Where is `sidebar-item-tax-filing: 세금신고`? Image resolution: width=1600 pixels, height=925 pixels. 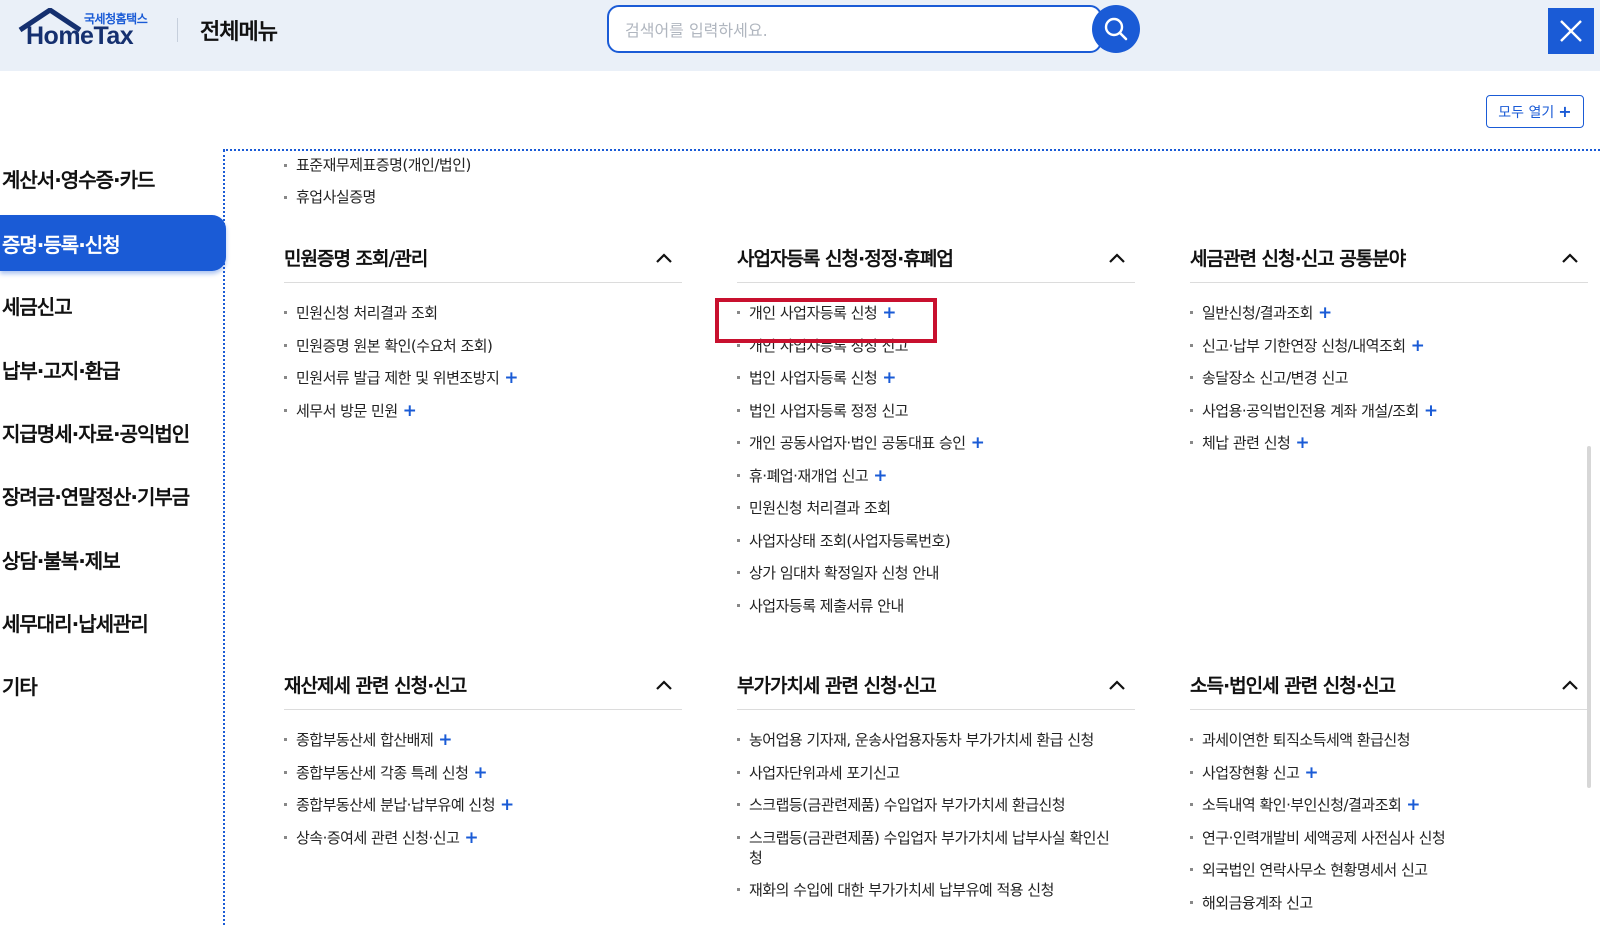
sidebar-item-tax-filing: 세금신고 is located at coordinates (113, 305).